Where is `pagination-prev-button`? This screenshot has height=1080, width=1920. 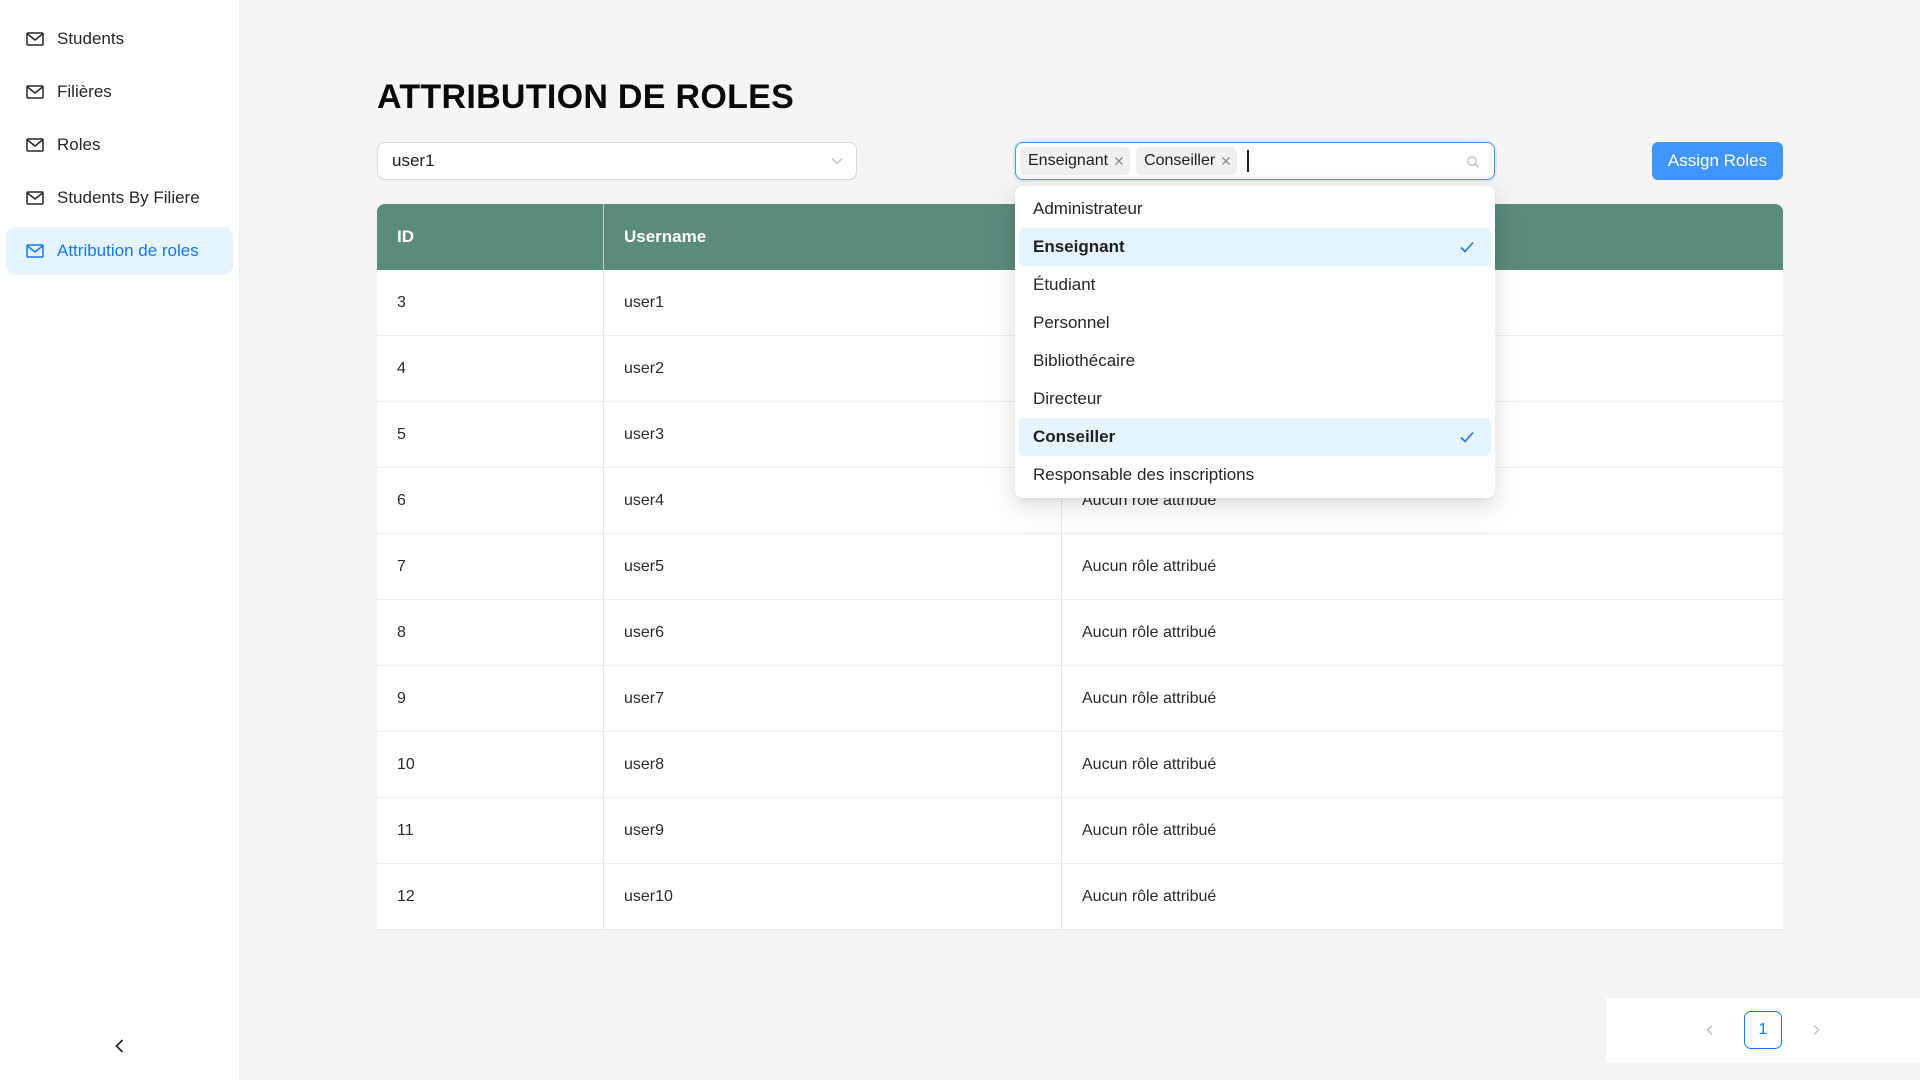
pagination-prev-button is located at coordinates (1710, 1030).